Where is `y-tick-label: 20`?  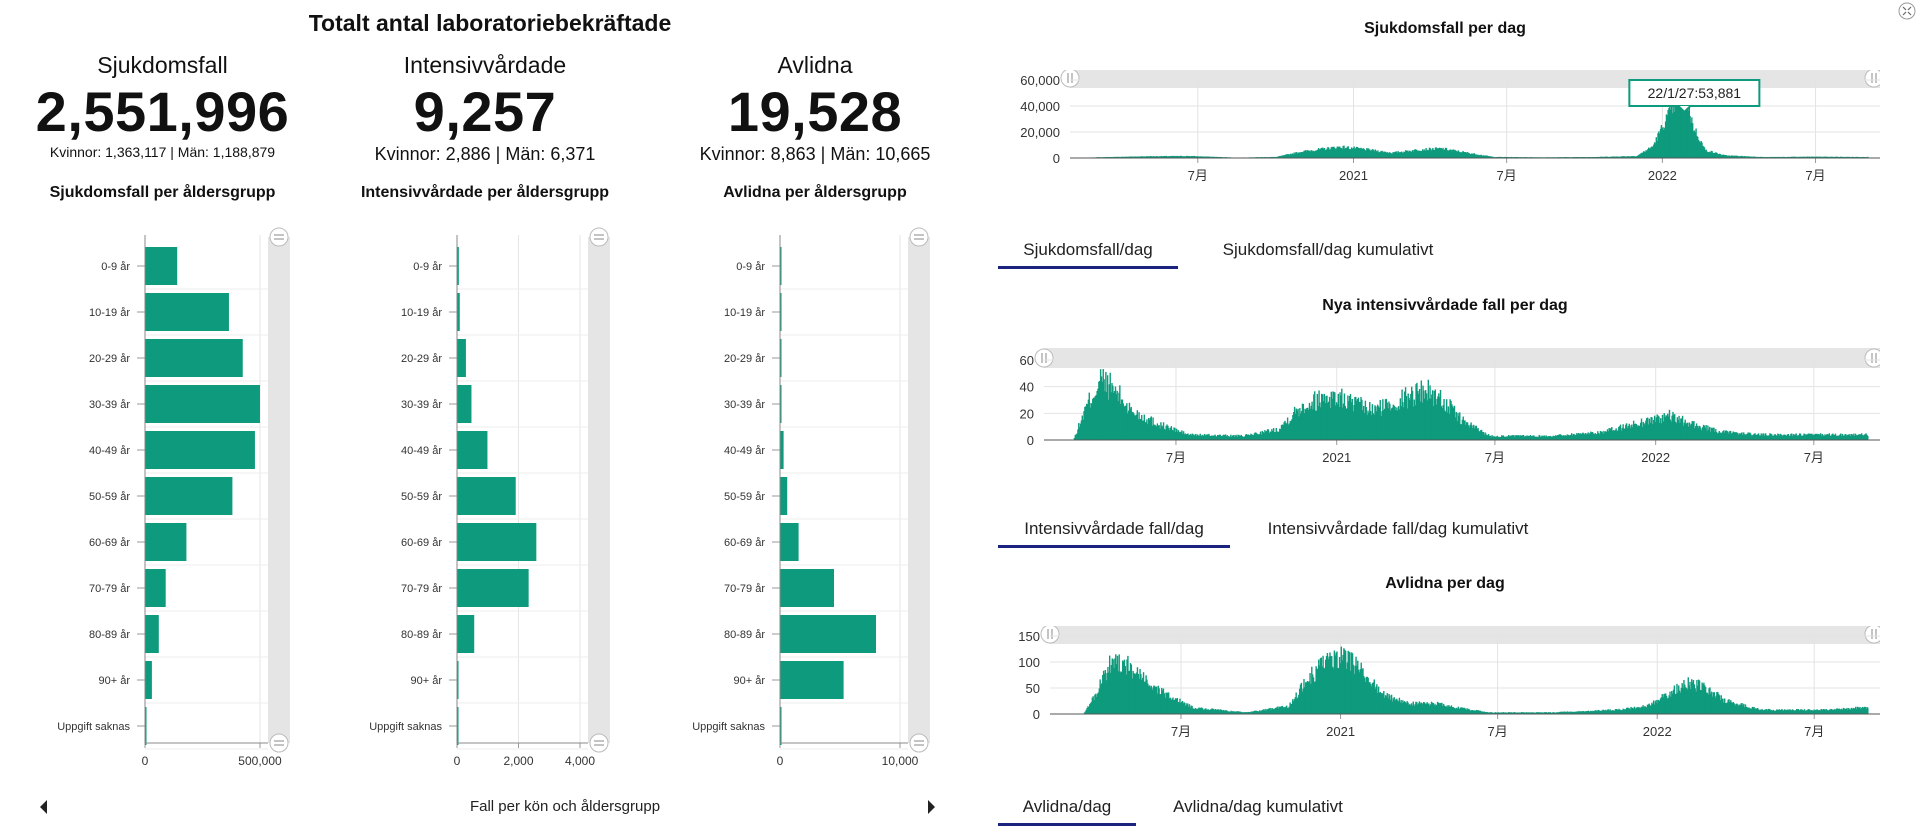 y-tick-label: 20 is located at coordinates (1027, 413).